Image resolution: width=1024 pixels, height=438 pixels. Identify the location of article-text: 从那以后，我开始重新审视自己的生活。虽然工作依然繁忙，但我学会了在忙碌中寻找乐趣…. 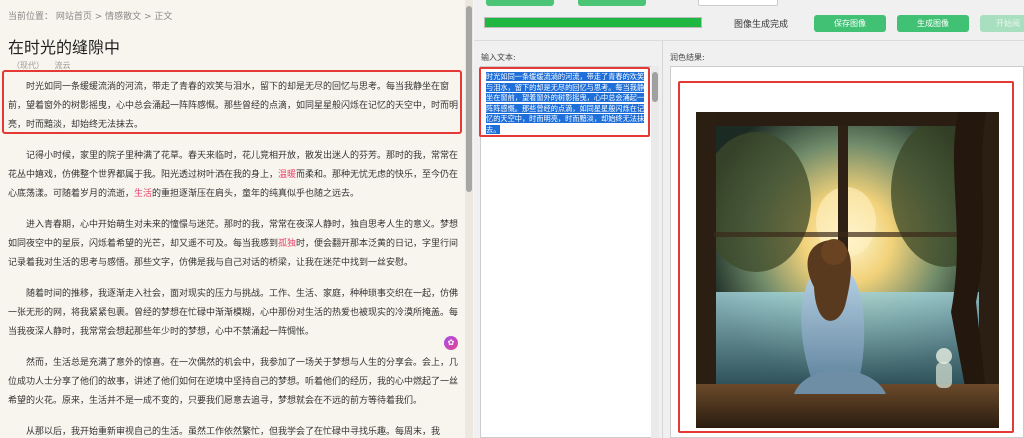
(233, 432).